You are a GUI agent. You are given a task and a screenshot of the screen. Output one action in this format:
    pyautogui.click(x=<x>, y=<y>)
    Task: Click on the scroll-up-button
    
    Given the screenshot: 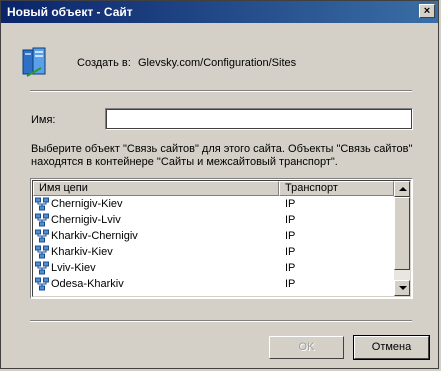 What is the action you would take?
    pyautogui.click(x=402, y=189)
    